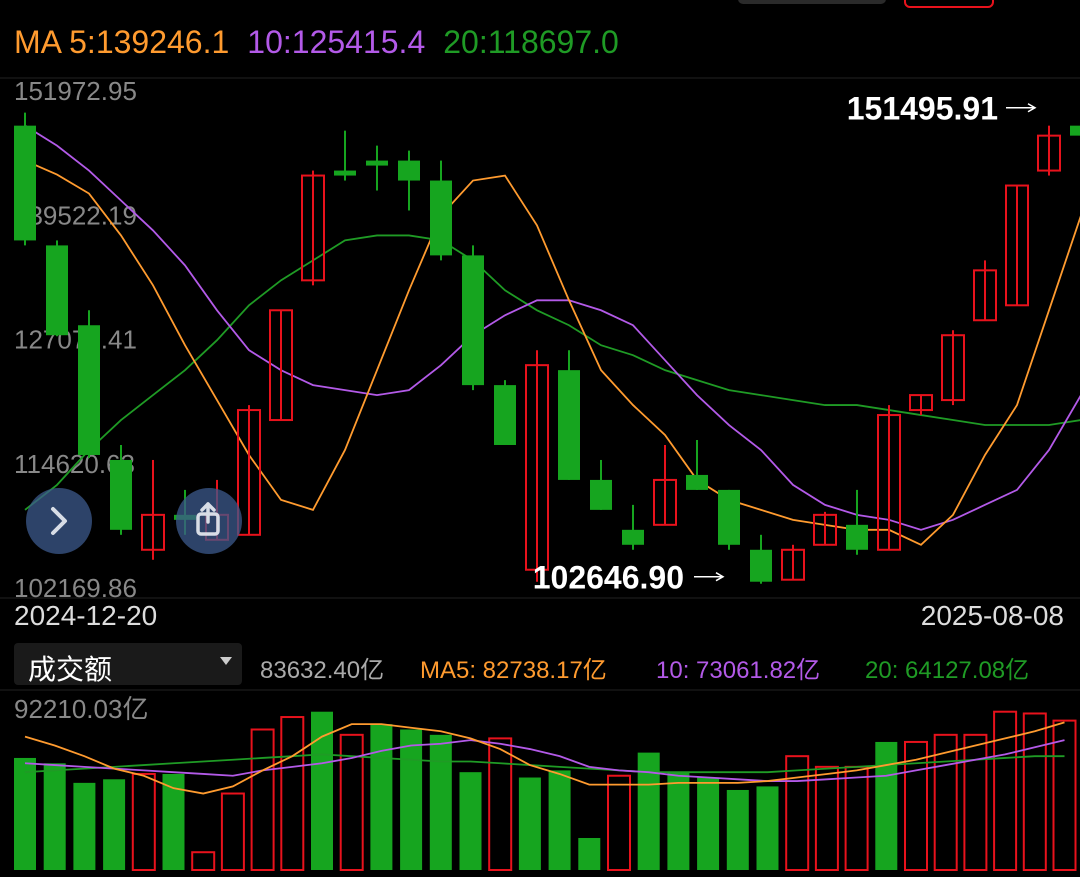  I want to click on volume-indicator-label: 成交额, so click(70, 669).